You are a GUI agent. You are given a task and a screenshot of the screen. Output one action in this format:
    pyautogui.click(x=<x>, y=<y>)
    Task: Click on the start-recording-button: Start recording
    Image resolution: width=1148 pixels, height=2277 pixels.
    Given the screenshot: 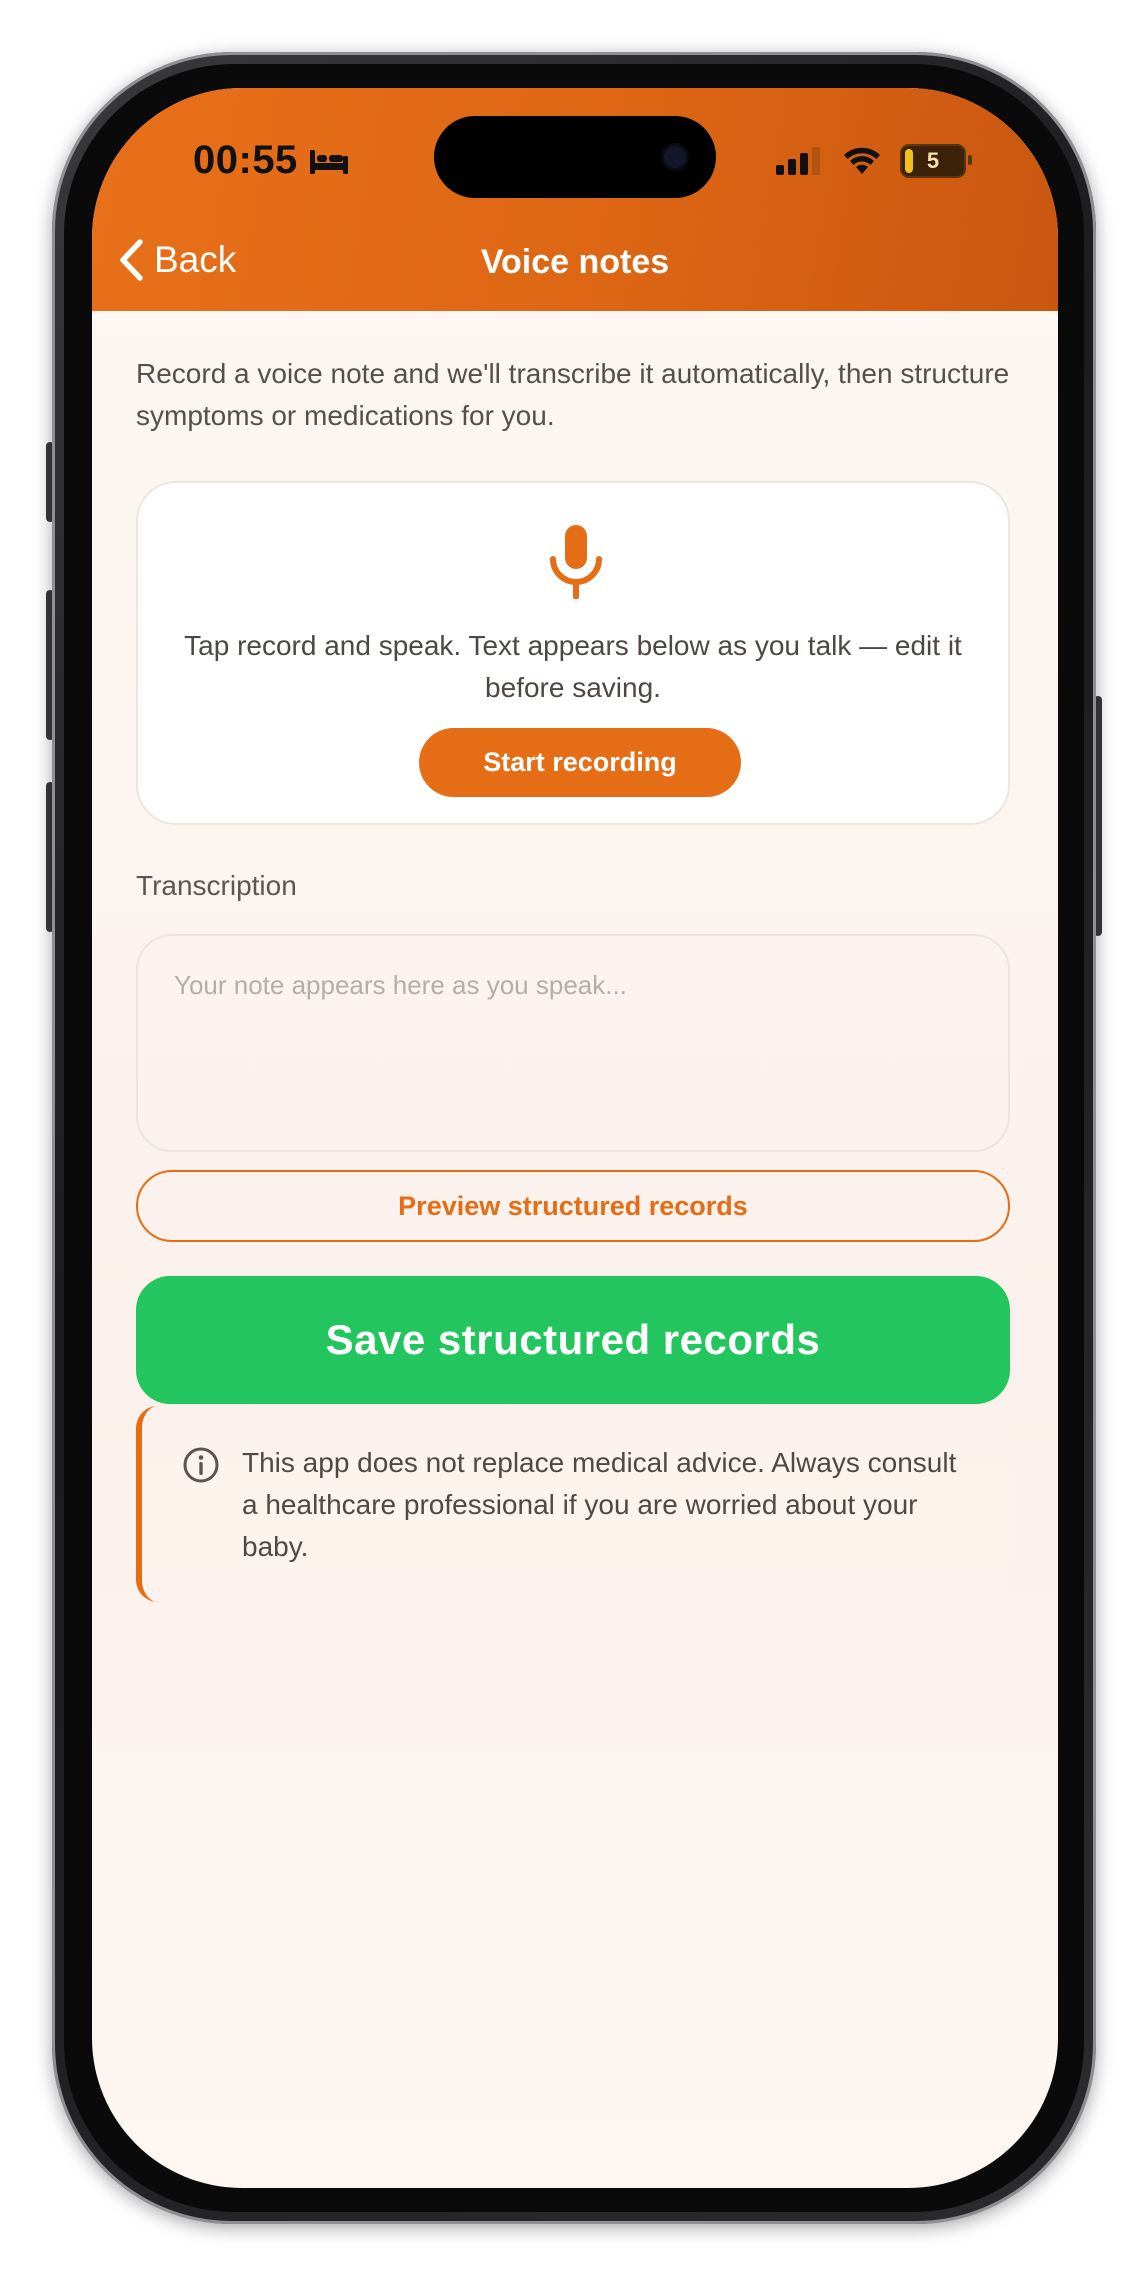 What is the action you would take?
    pyautogui.click(x=580, y=762)
    